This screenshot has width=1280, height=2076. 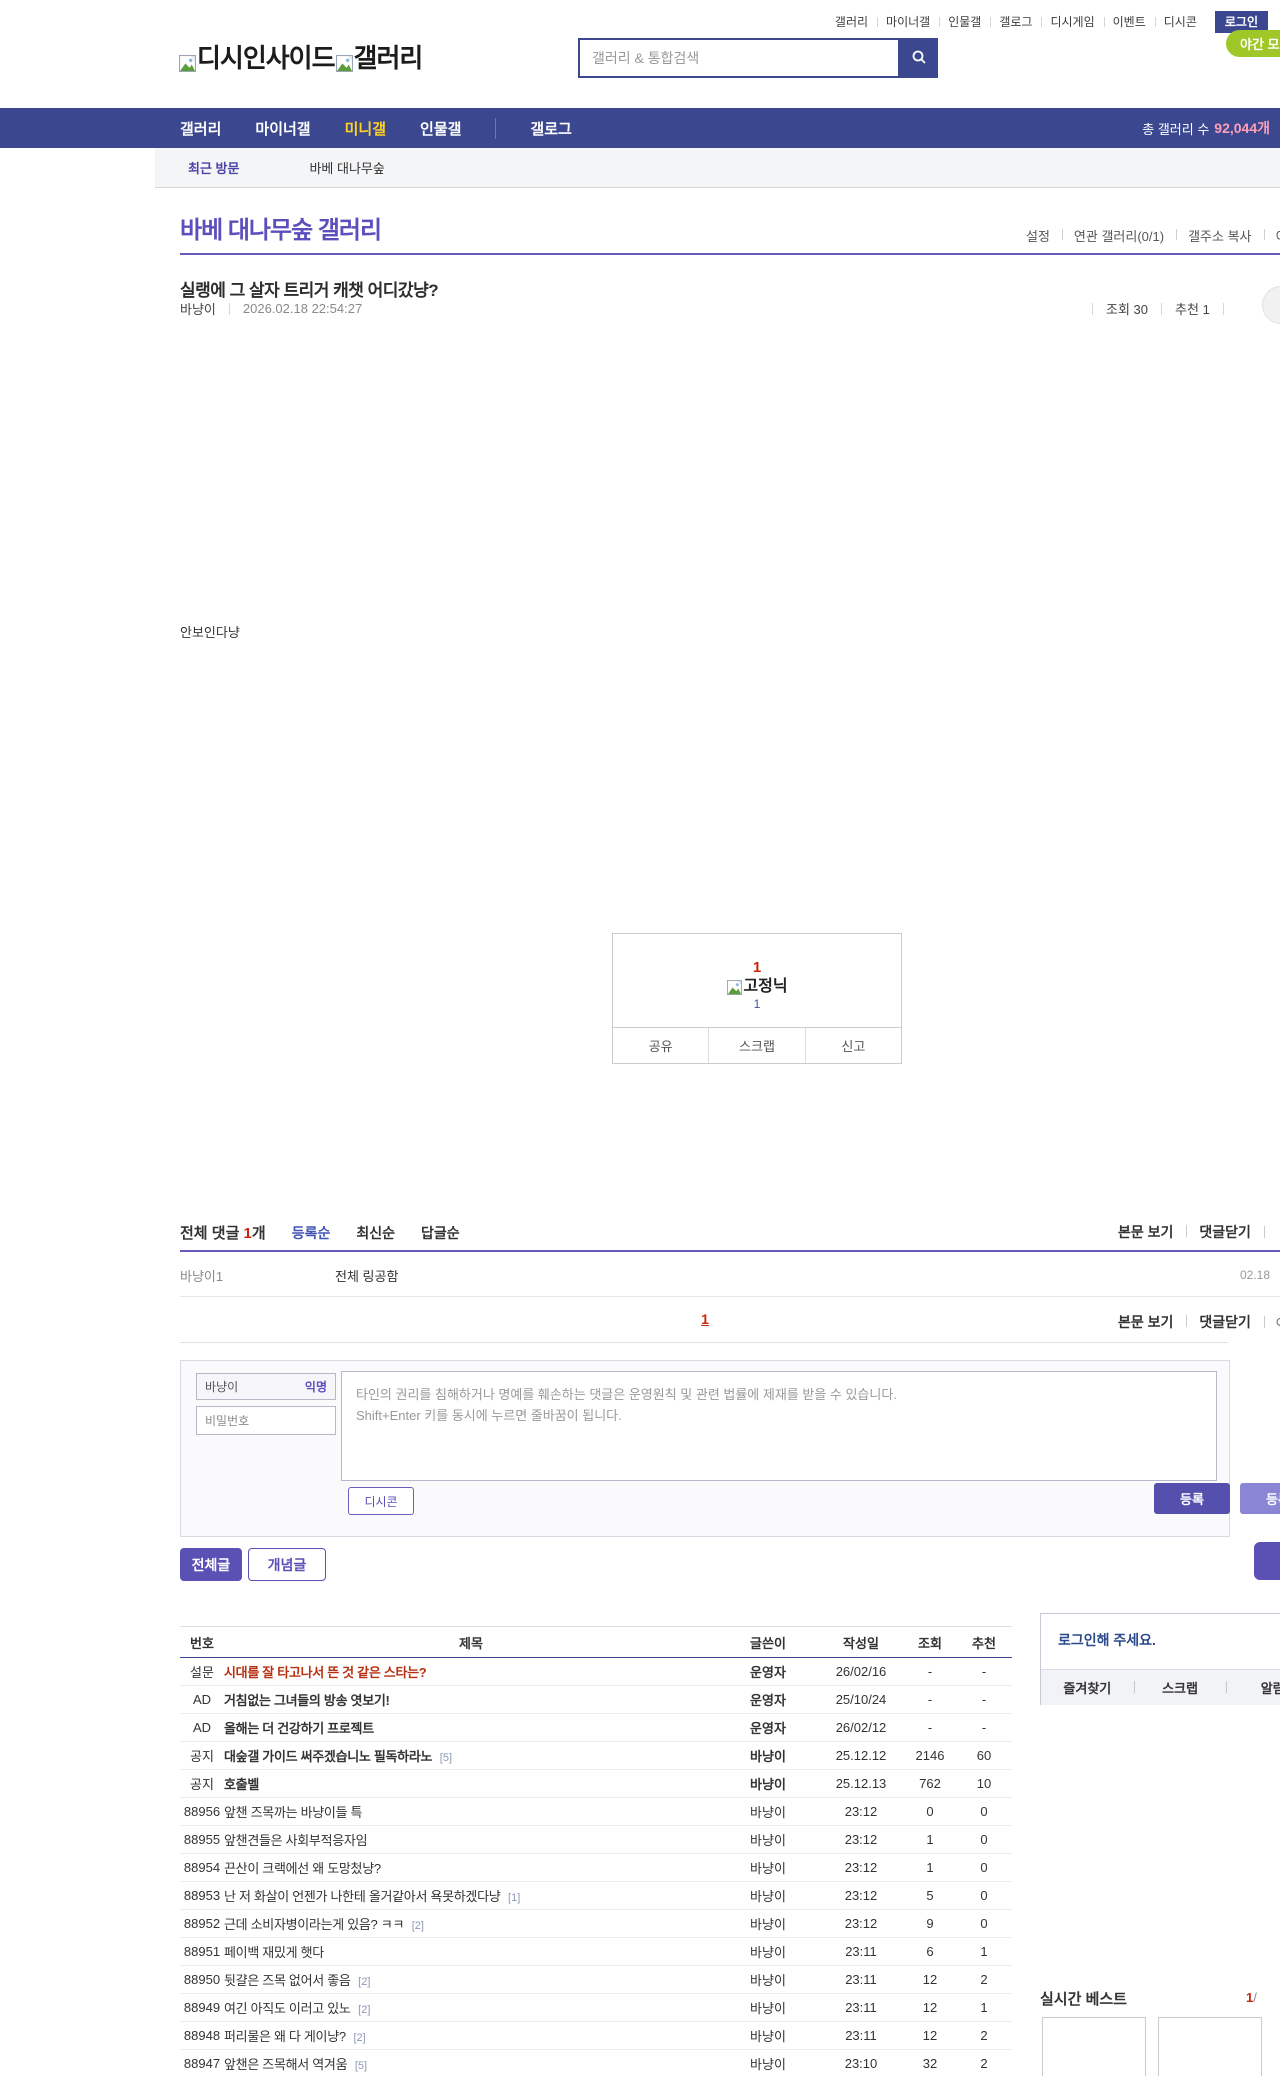 What do you see at coordinates (739, 58) in the screenshot?
I see `search-input` at bounding box center [739, 58].